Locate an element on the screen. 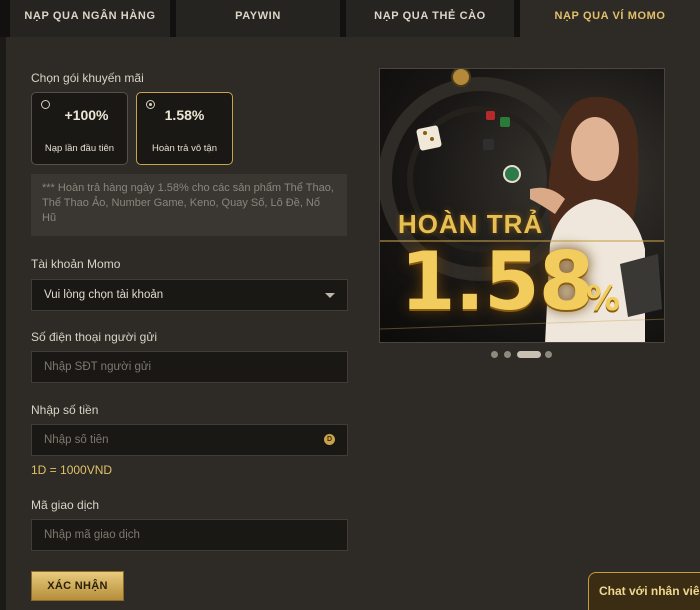 The height and width of the screenshot is (610, 700). momo-account-label: Tài khoản Momo is located at coordinates (76, 264).